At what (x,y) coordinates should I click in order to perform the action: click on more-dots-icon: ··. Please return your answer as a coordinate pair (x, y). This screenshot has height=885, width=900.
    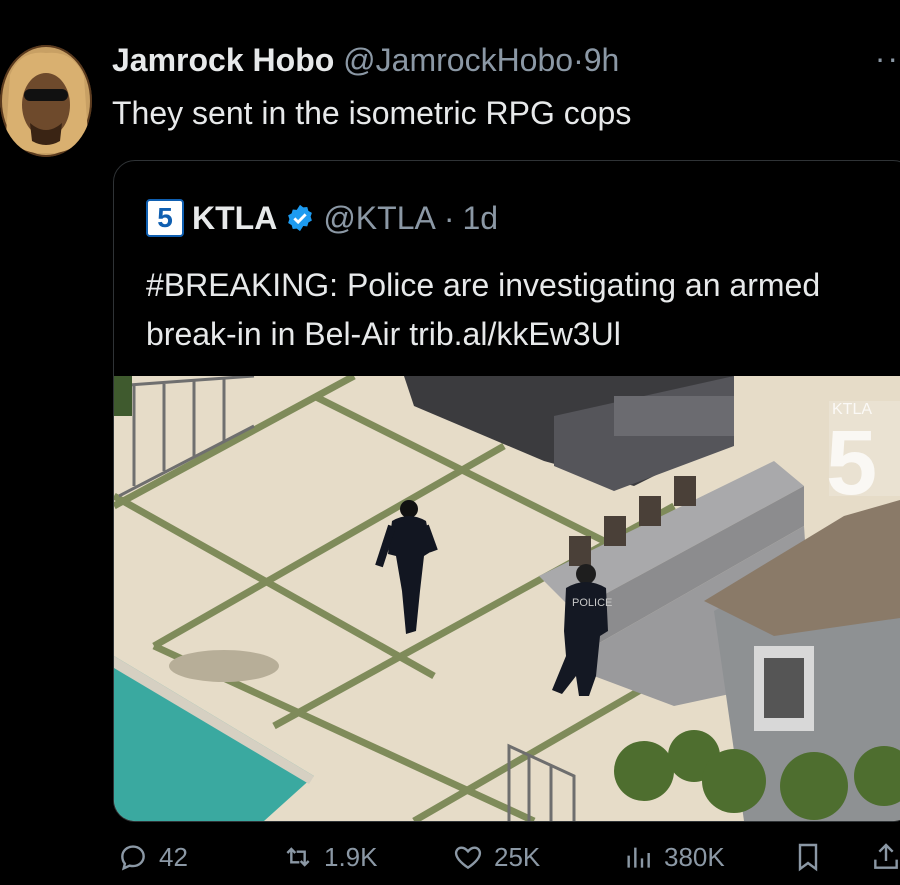
    Looking at the image, I should click on (887, 58).